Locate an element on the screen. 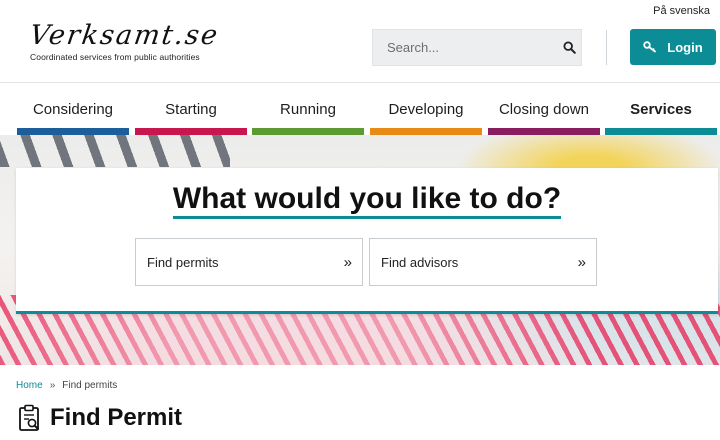 This screenshot has height=440, width=720. nav-item-label: Starting is located at coordinates (191, 109).